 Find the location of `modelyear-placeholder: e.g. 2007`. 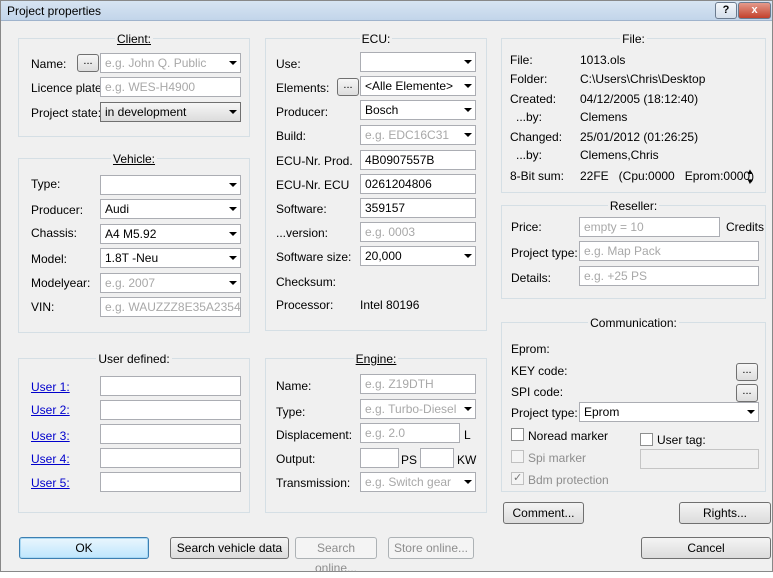

modelyear-placeholder: e.g. 2007 is located at coordinates (130, 283).